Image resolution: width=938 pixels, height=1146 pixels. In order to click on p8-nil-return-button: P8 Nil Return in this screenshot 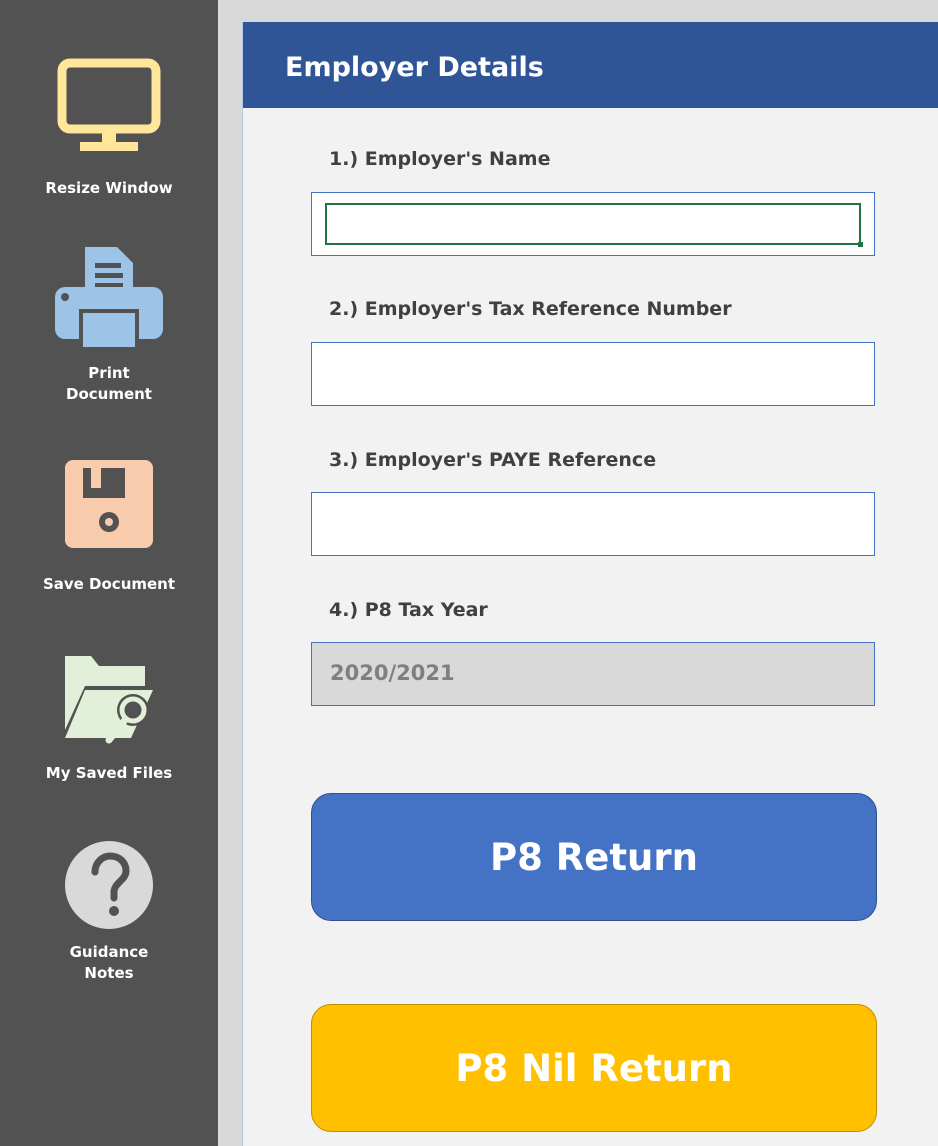, I will do `click(594, 1068)`.